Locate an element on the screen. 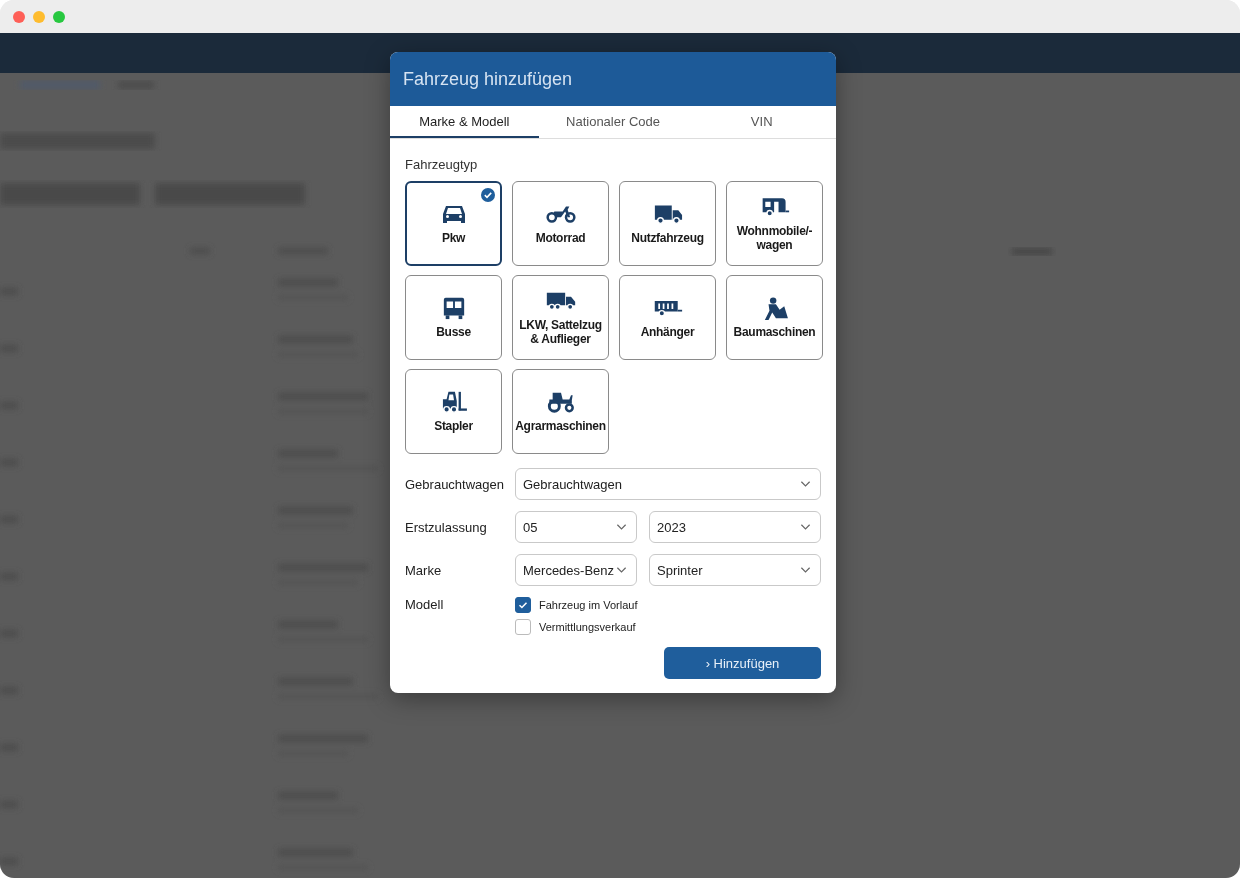 This screenshot has width=1240, height=878. vehicle-type-tile: Stapler is located at coordinates (453, 411).